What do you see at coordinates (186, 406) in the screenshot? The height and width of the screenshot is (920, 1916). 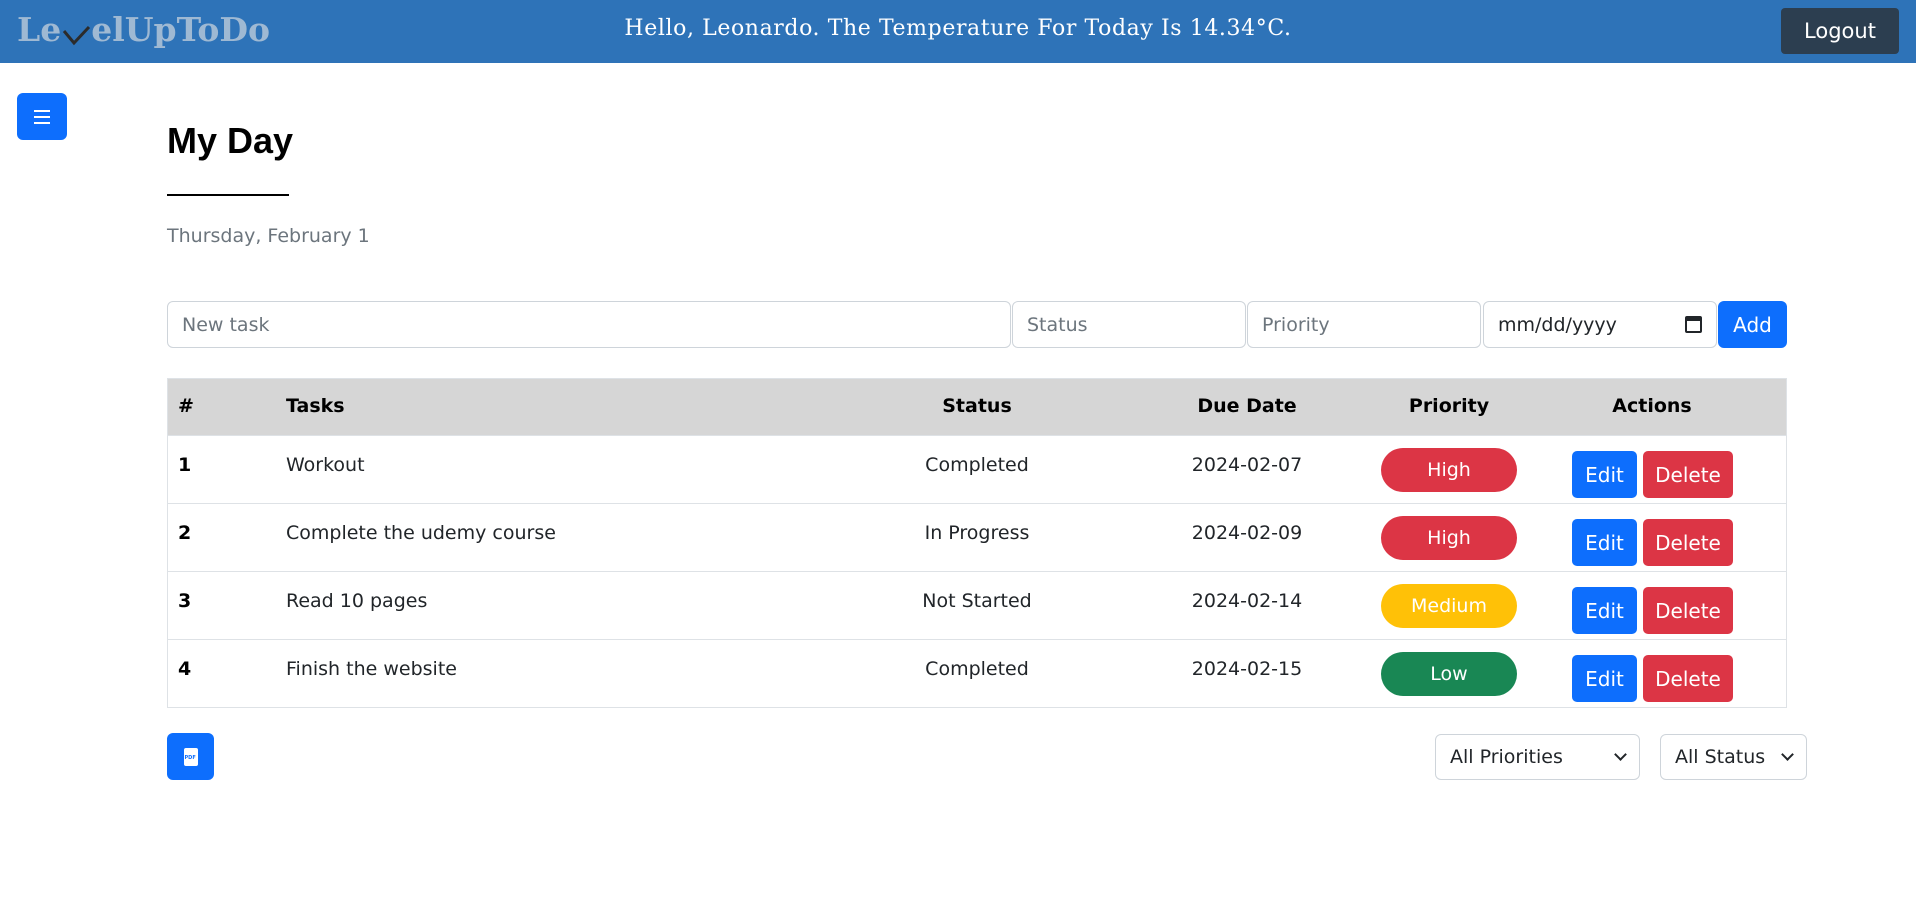 I see `header-number: #` at bounding box center [186, 406].